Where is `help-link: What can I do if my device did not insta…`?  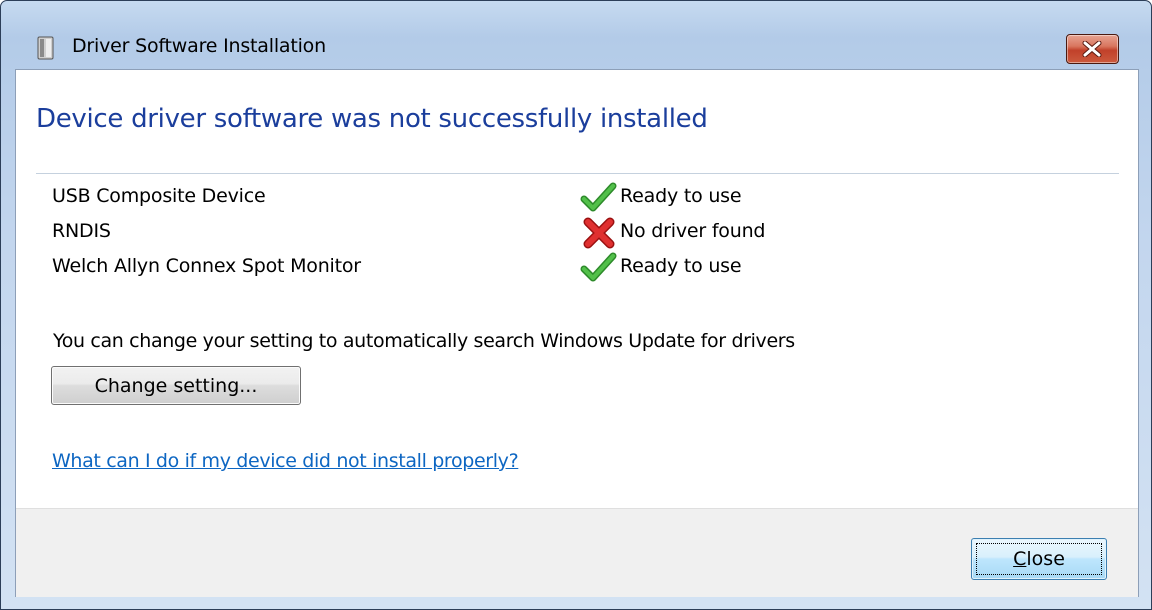
help-link: What can I do if my device did not insta… is located at coordinates (285, 461).